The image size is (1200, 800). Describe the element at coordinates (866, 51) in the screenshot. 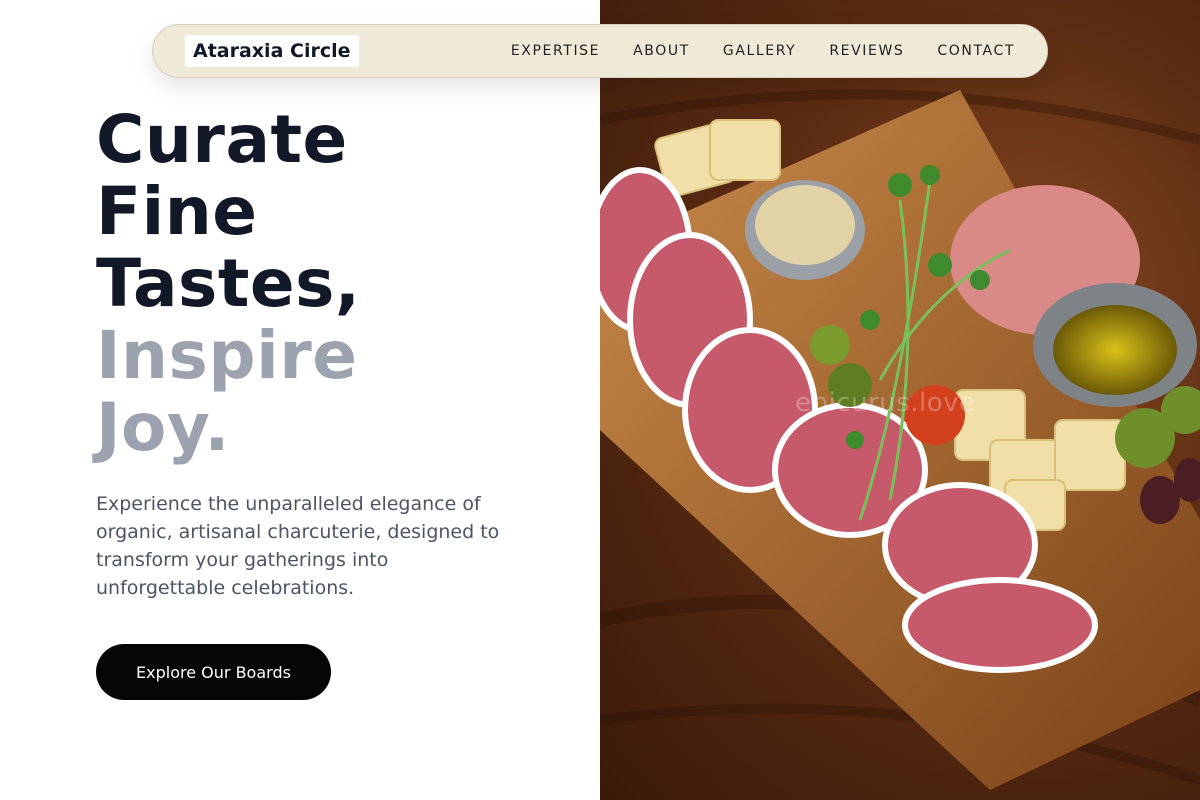

I see `nav-link-reviews: REVIEWS` at that location.